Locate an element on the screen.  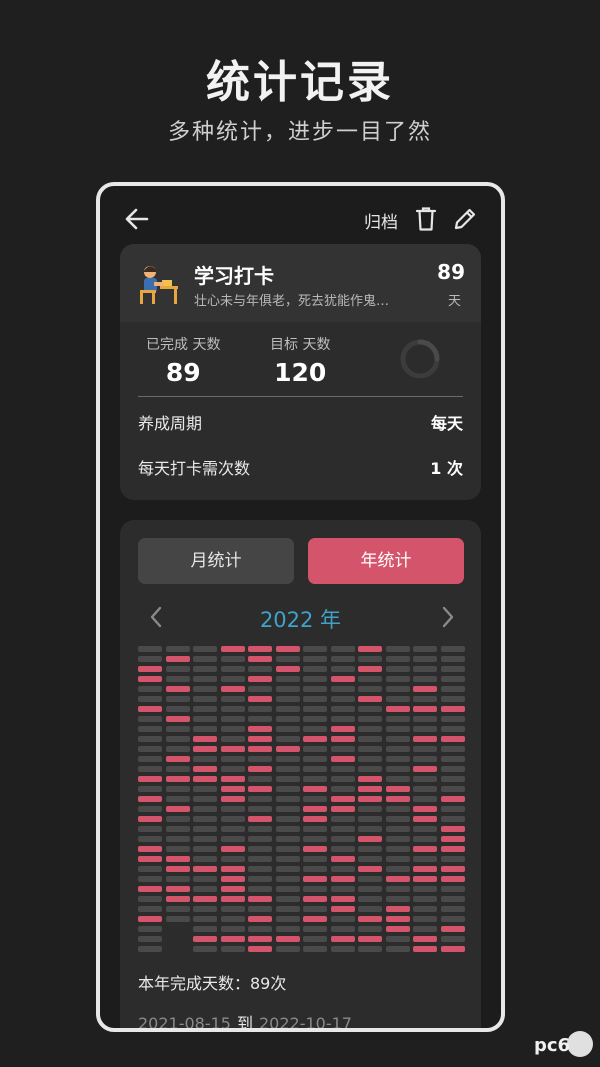
tab-month-stats: 月统计 is located at coordinates (216, 561).